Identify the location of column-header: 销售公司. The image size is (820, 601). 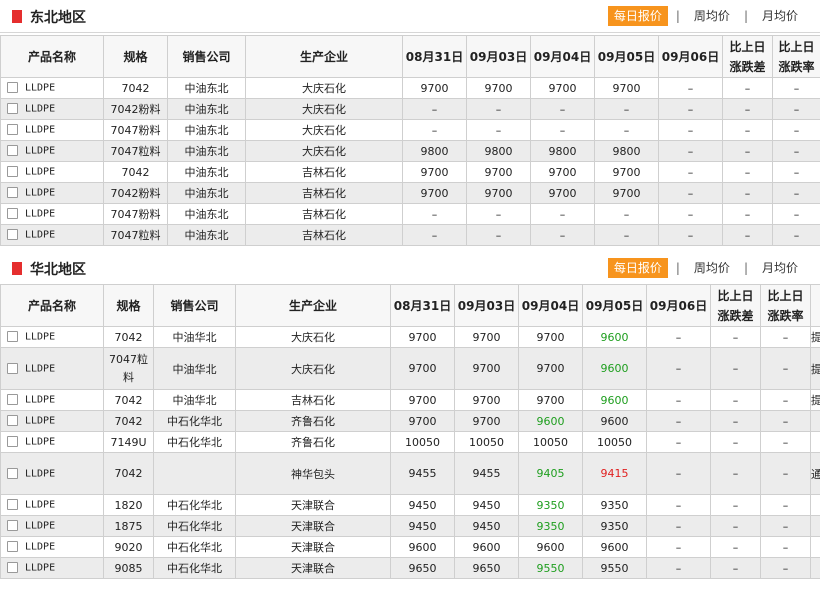
(206, 56).